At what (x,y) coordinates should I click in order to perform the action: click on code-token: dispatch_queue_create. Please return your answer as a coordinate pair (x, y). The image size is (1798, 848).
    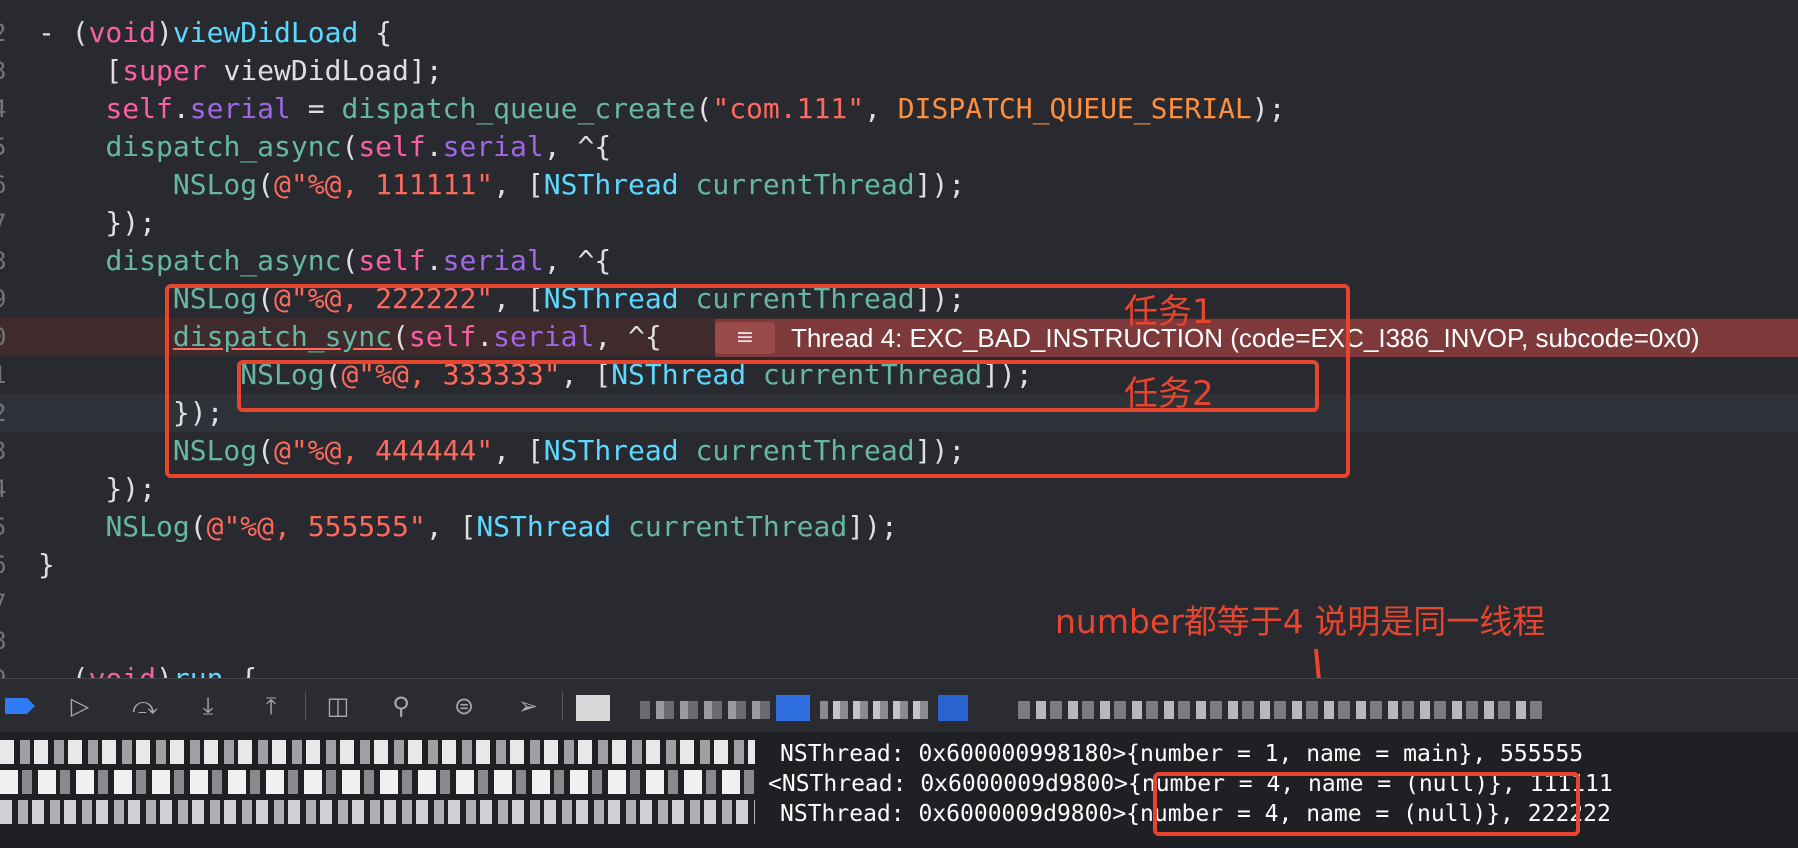
    Looking at the image, I should click on (518, 108).